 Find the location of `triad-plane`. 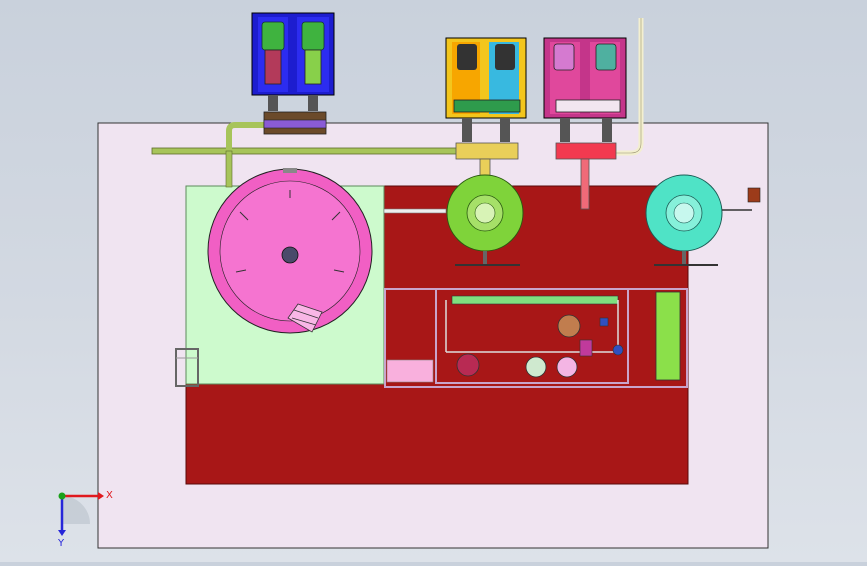

triad-plane is located at coordinates (76, 510).